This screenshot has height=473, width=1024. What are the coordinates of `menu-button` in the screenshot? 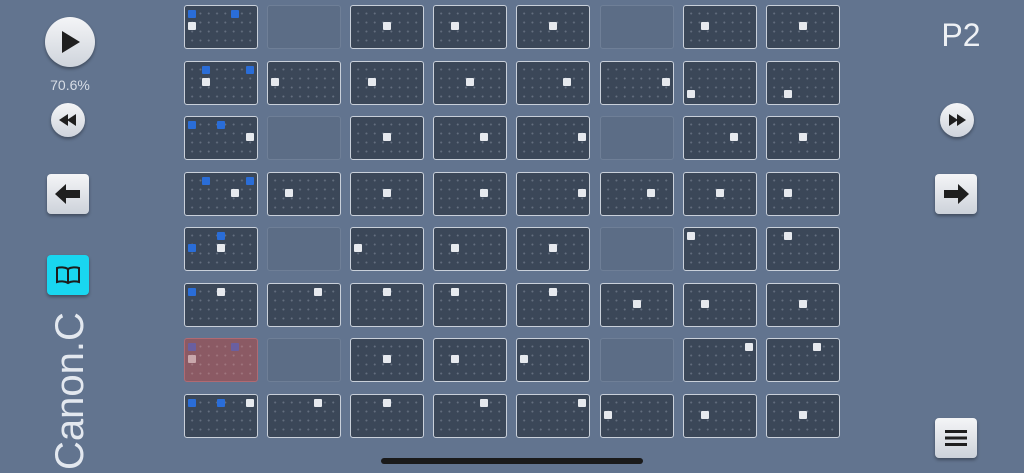 It's located at (956, 438).